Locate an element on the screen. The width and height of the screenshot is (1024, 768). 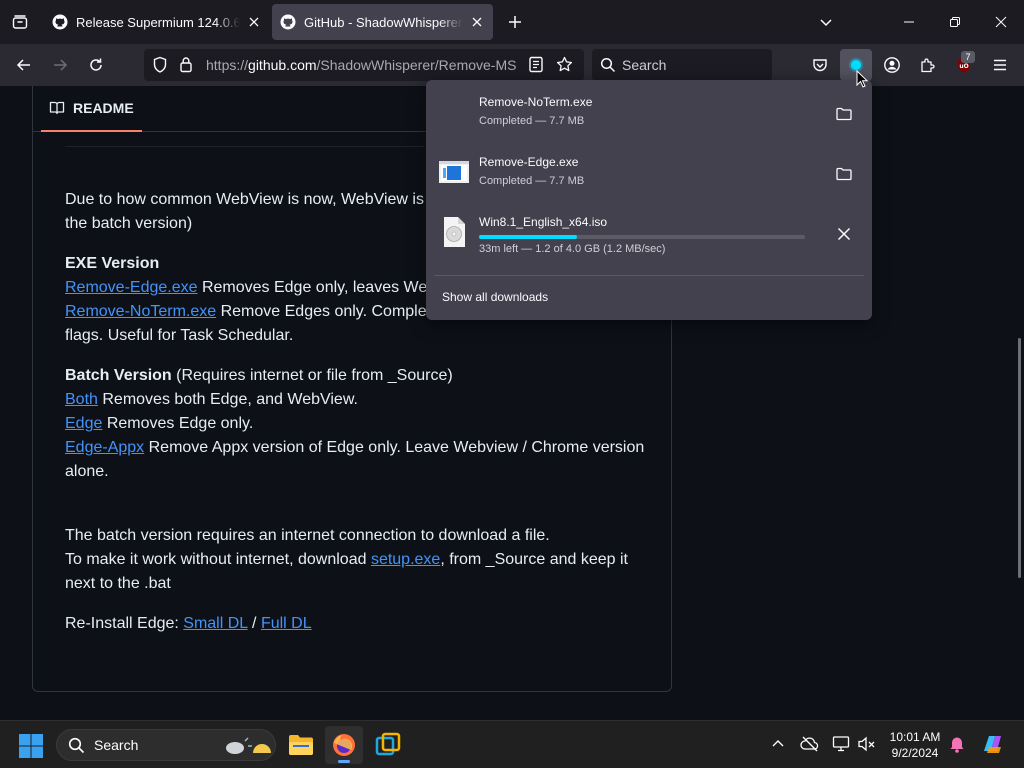
firefox-icon is located at coordinates (344, 745).